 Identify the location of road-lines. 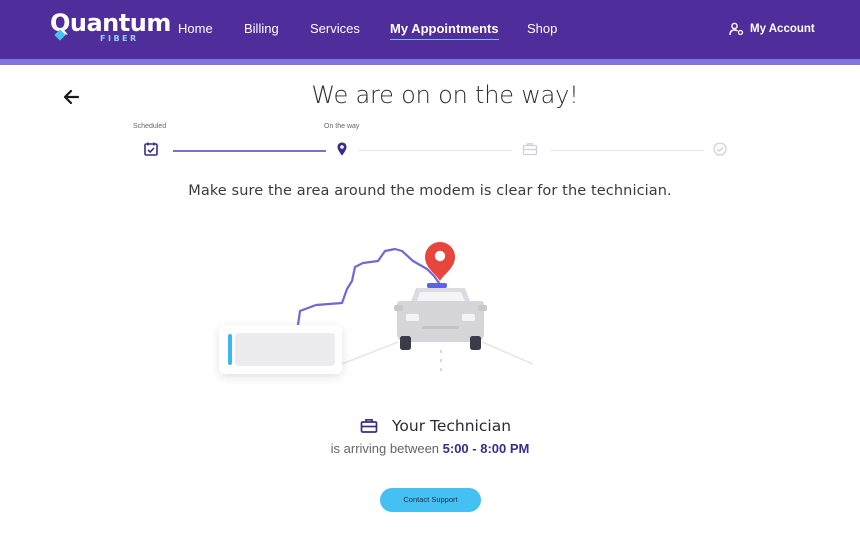
(437, 358).